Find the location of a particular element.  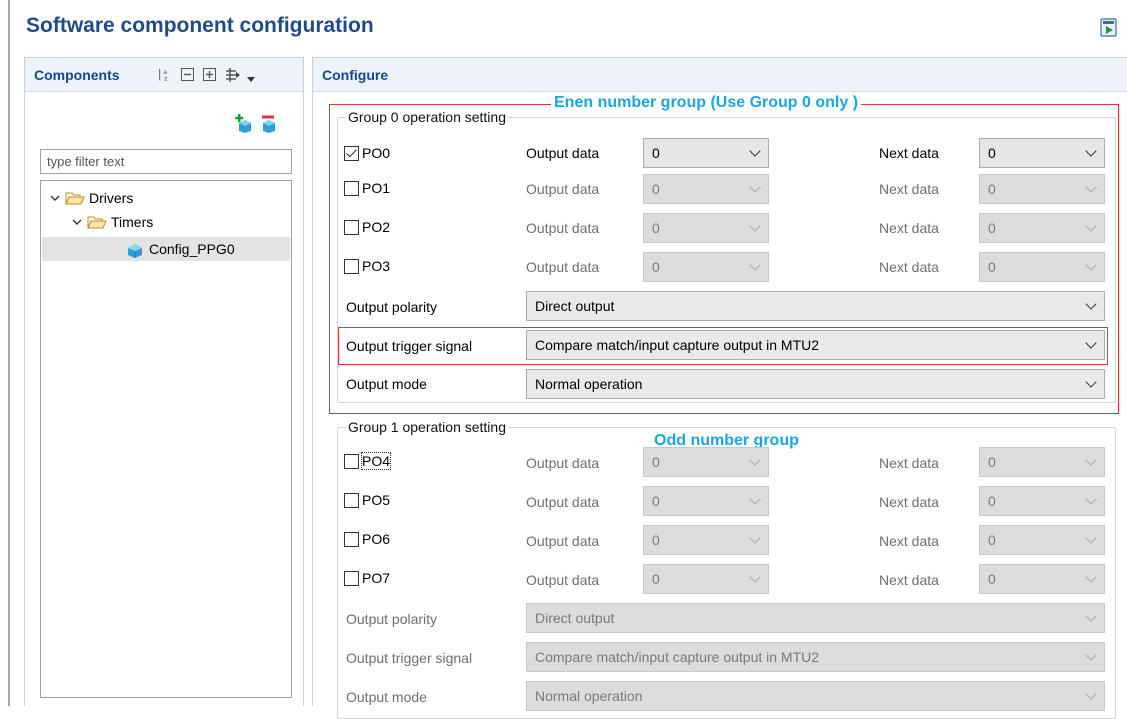

po4-checkbox: PO4 is located at coordinates (368, 461).